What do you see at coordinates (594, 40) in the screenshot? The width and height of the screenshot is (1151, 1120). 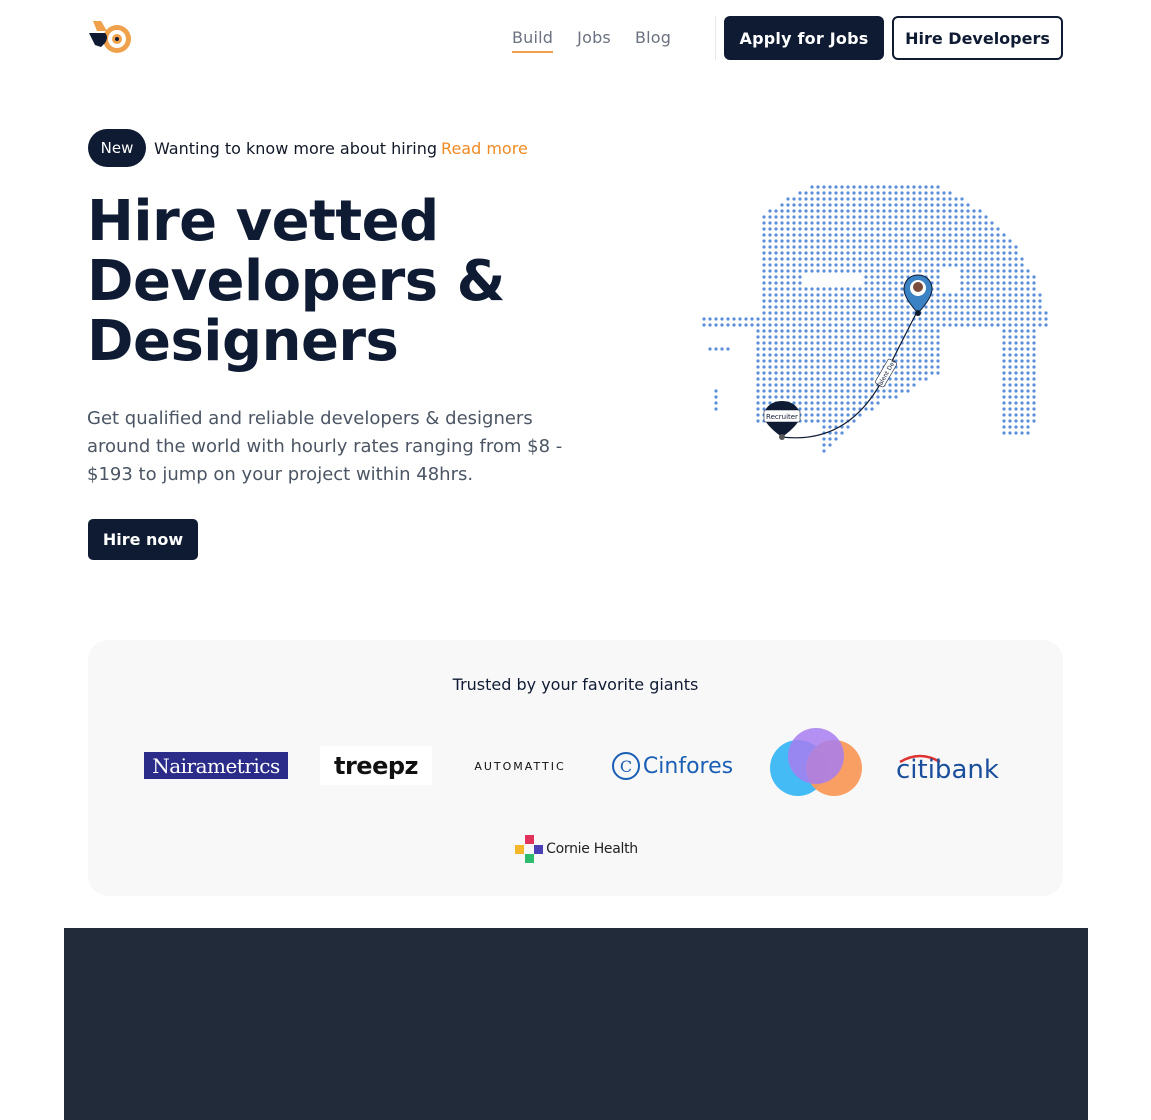 I see `nav-jobs: Jobs` at bounding box center [594, 40].